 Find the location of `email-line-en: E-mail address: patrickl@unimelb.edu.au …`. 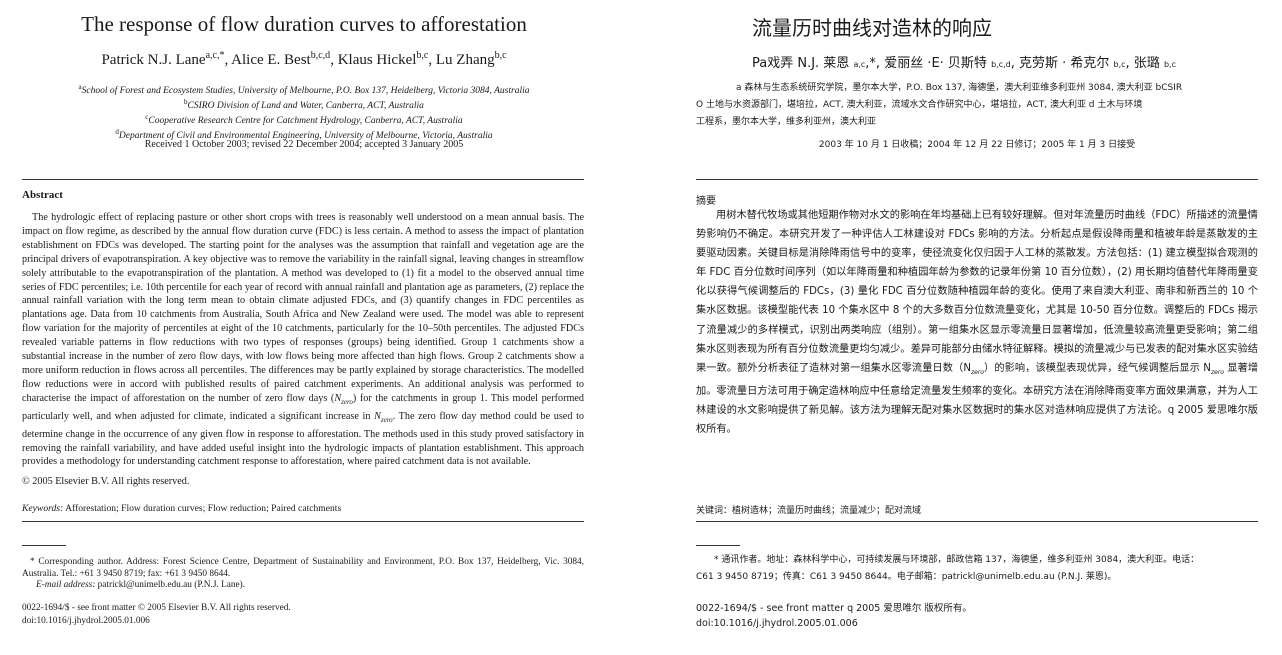

email-line-en: E-mail address: patrickl@unimelb.edu.au … is located at coordinates (140, 585).